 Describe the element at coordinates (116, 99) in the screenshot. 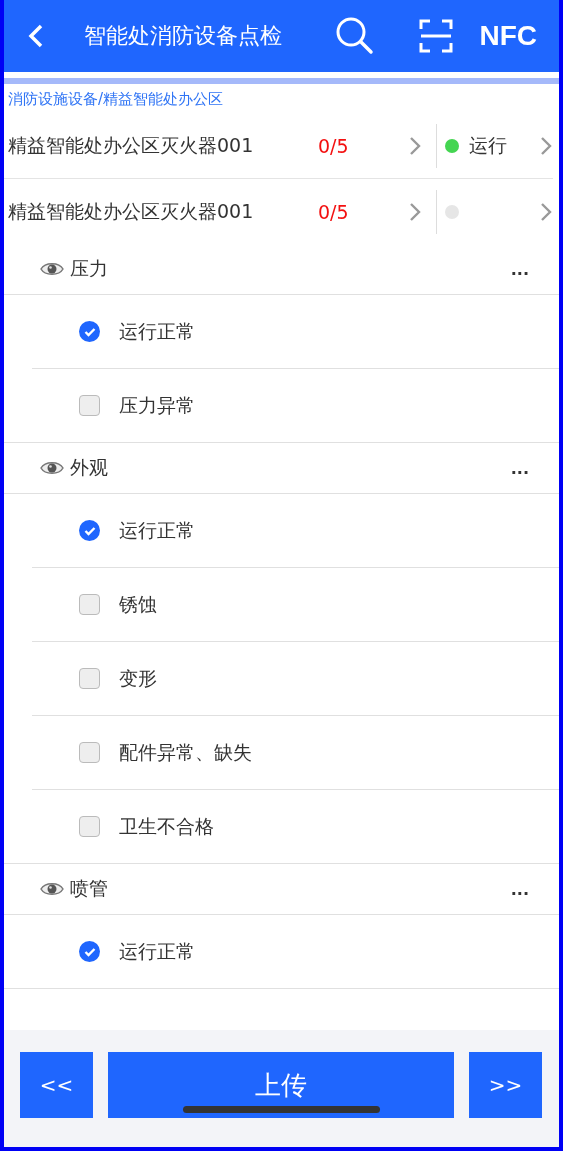

I see `breadcrumb: 消防设施设备/精益智能处办公区` at that location.